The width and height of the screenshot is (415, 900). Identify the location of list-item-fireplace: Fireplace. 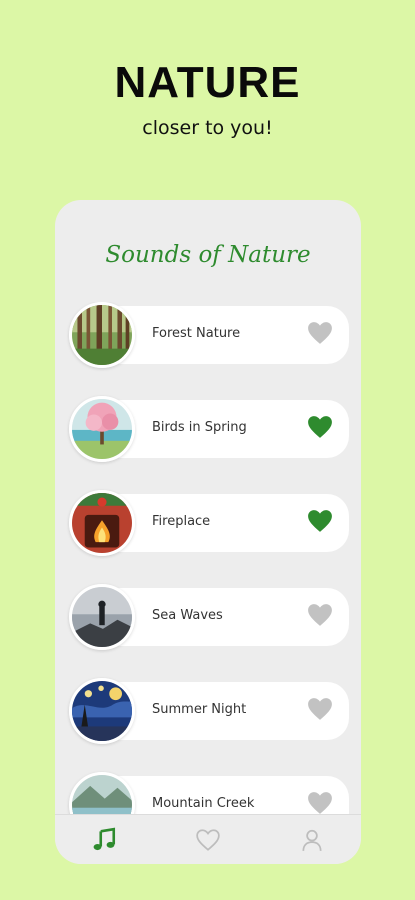
(209, 523).